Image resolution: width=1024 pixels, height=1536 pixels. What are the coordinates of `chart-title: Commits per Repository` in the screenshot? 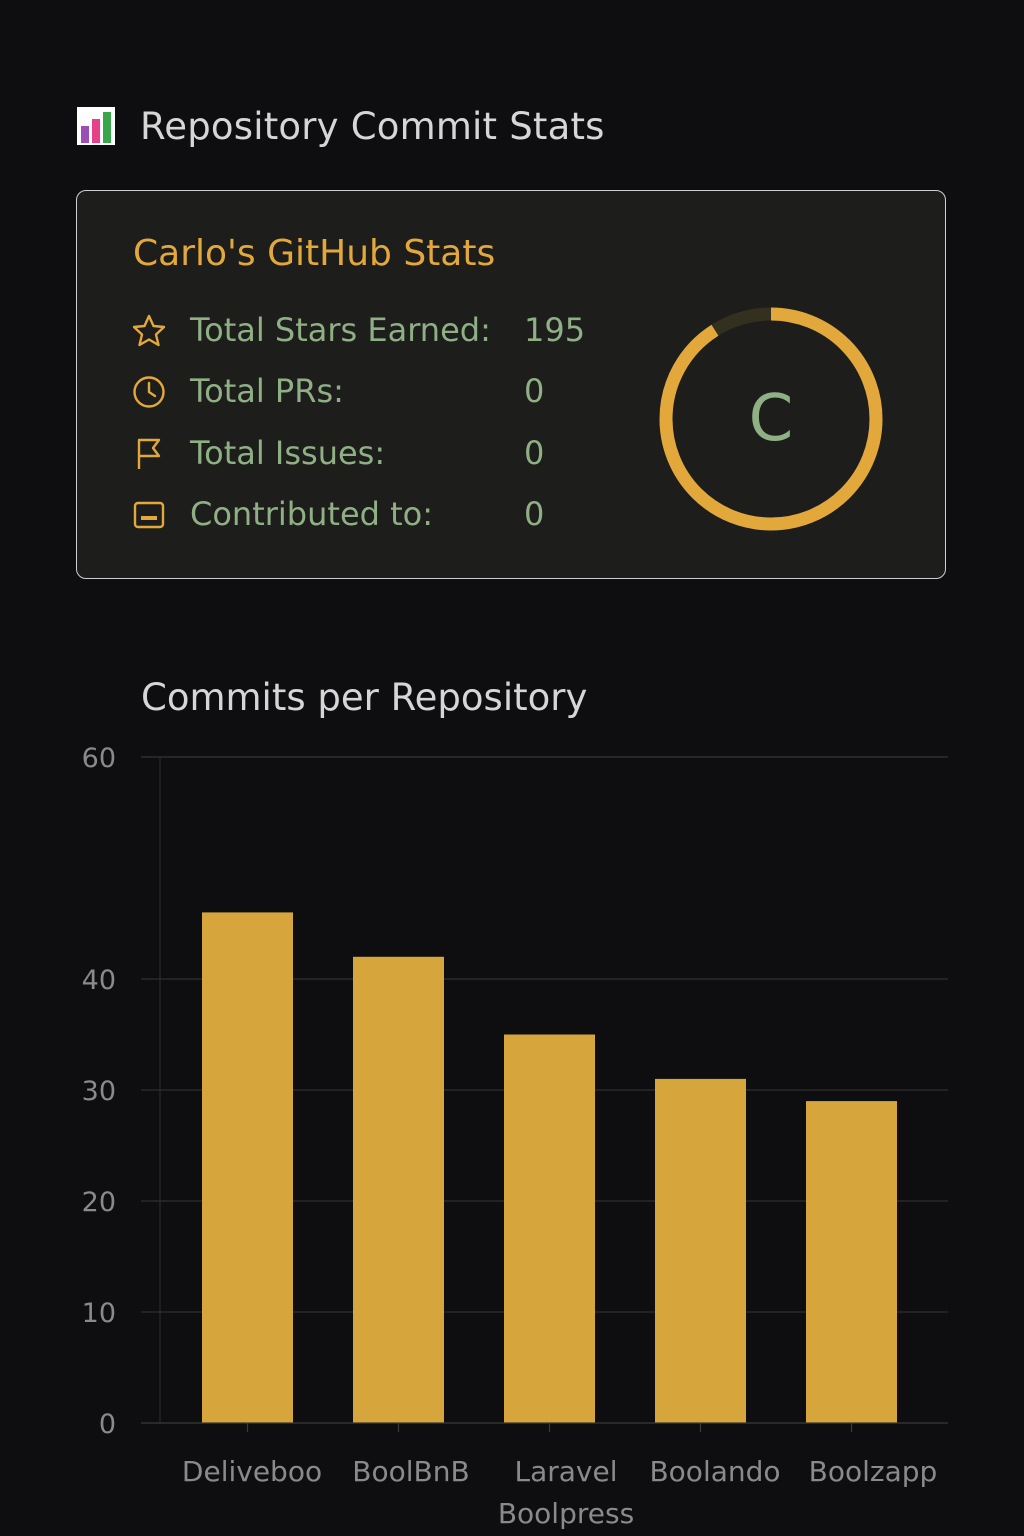 It's located at (364, 697).